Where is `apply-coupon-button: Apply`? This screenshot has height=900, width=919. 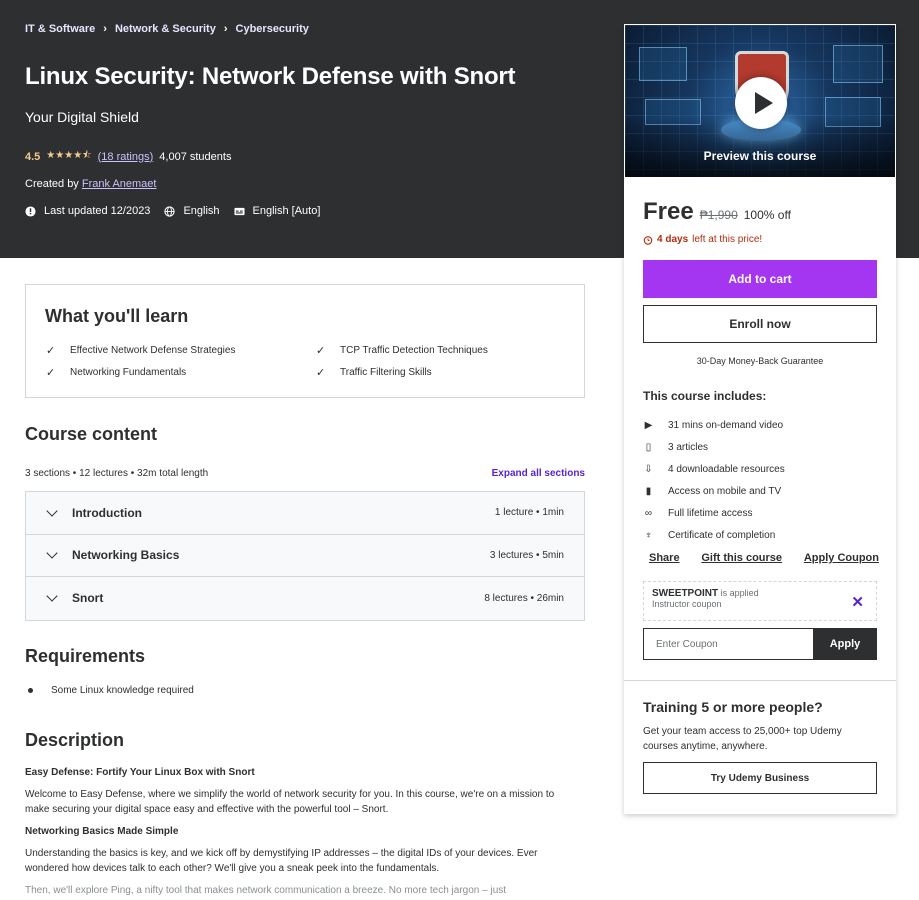
apply-coupon-button: Apply is located at coordinates (845, 644).